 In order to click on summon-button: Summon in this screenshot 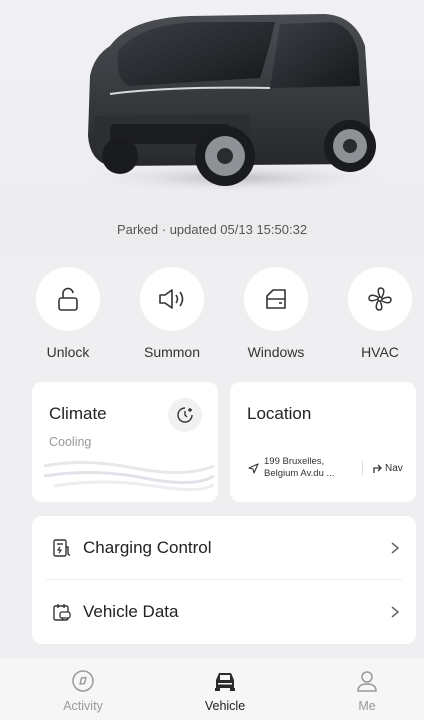, I will do `click(172, 311)`.